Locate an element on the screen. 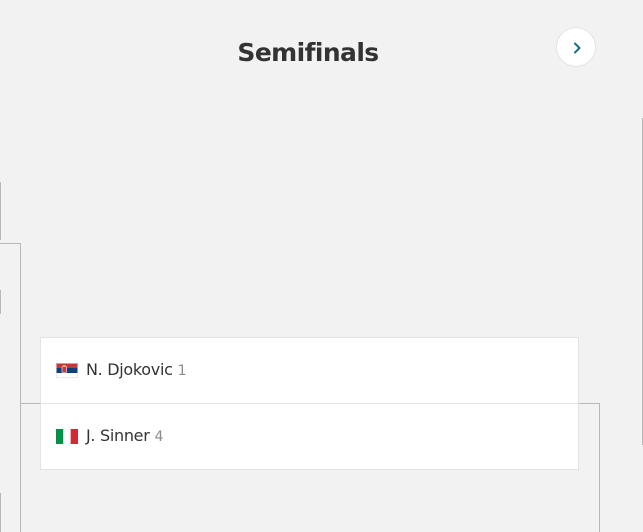 The width and height of the screenshot is (643, 532). player-name-text: N. Djokovic is located at coordinates (129, 369).